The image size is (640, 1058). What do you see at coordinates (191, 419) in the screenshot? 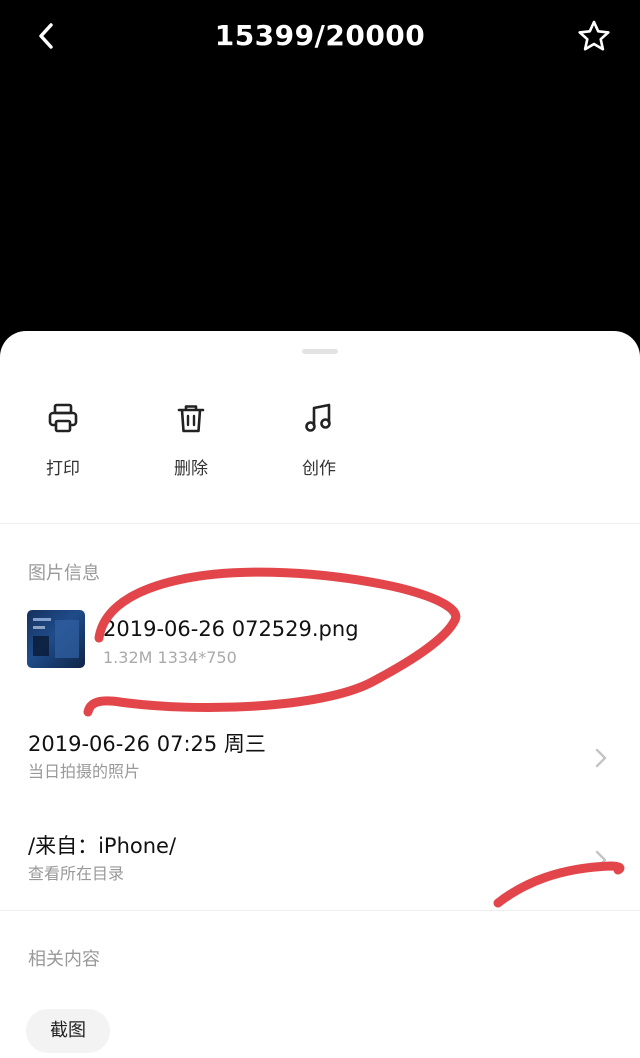
I see `trash-icon` at bounding box center [191, 419].